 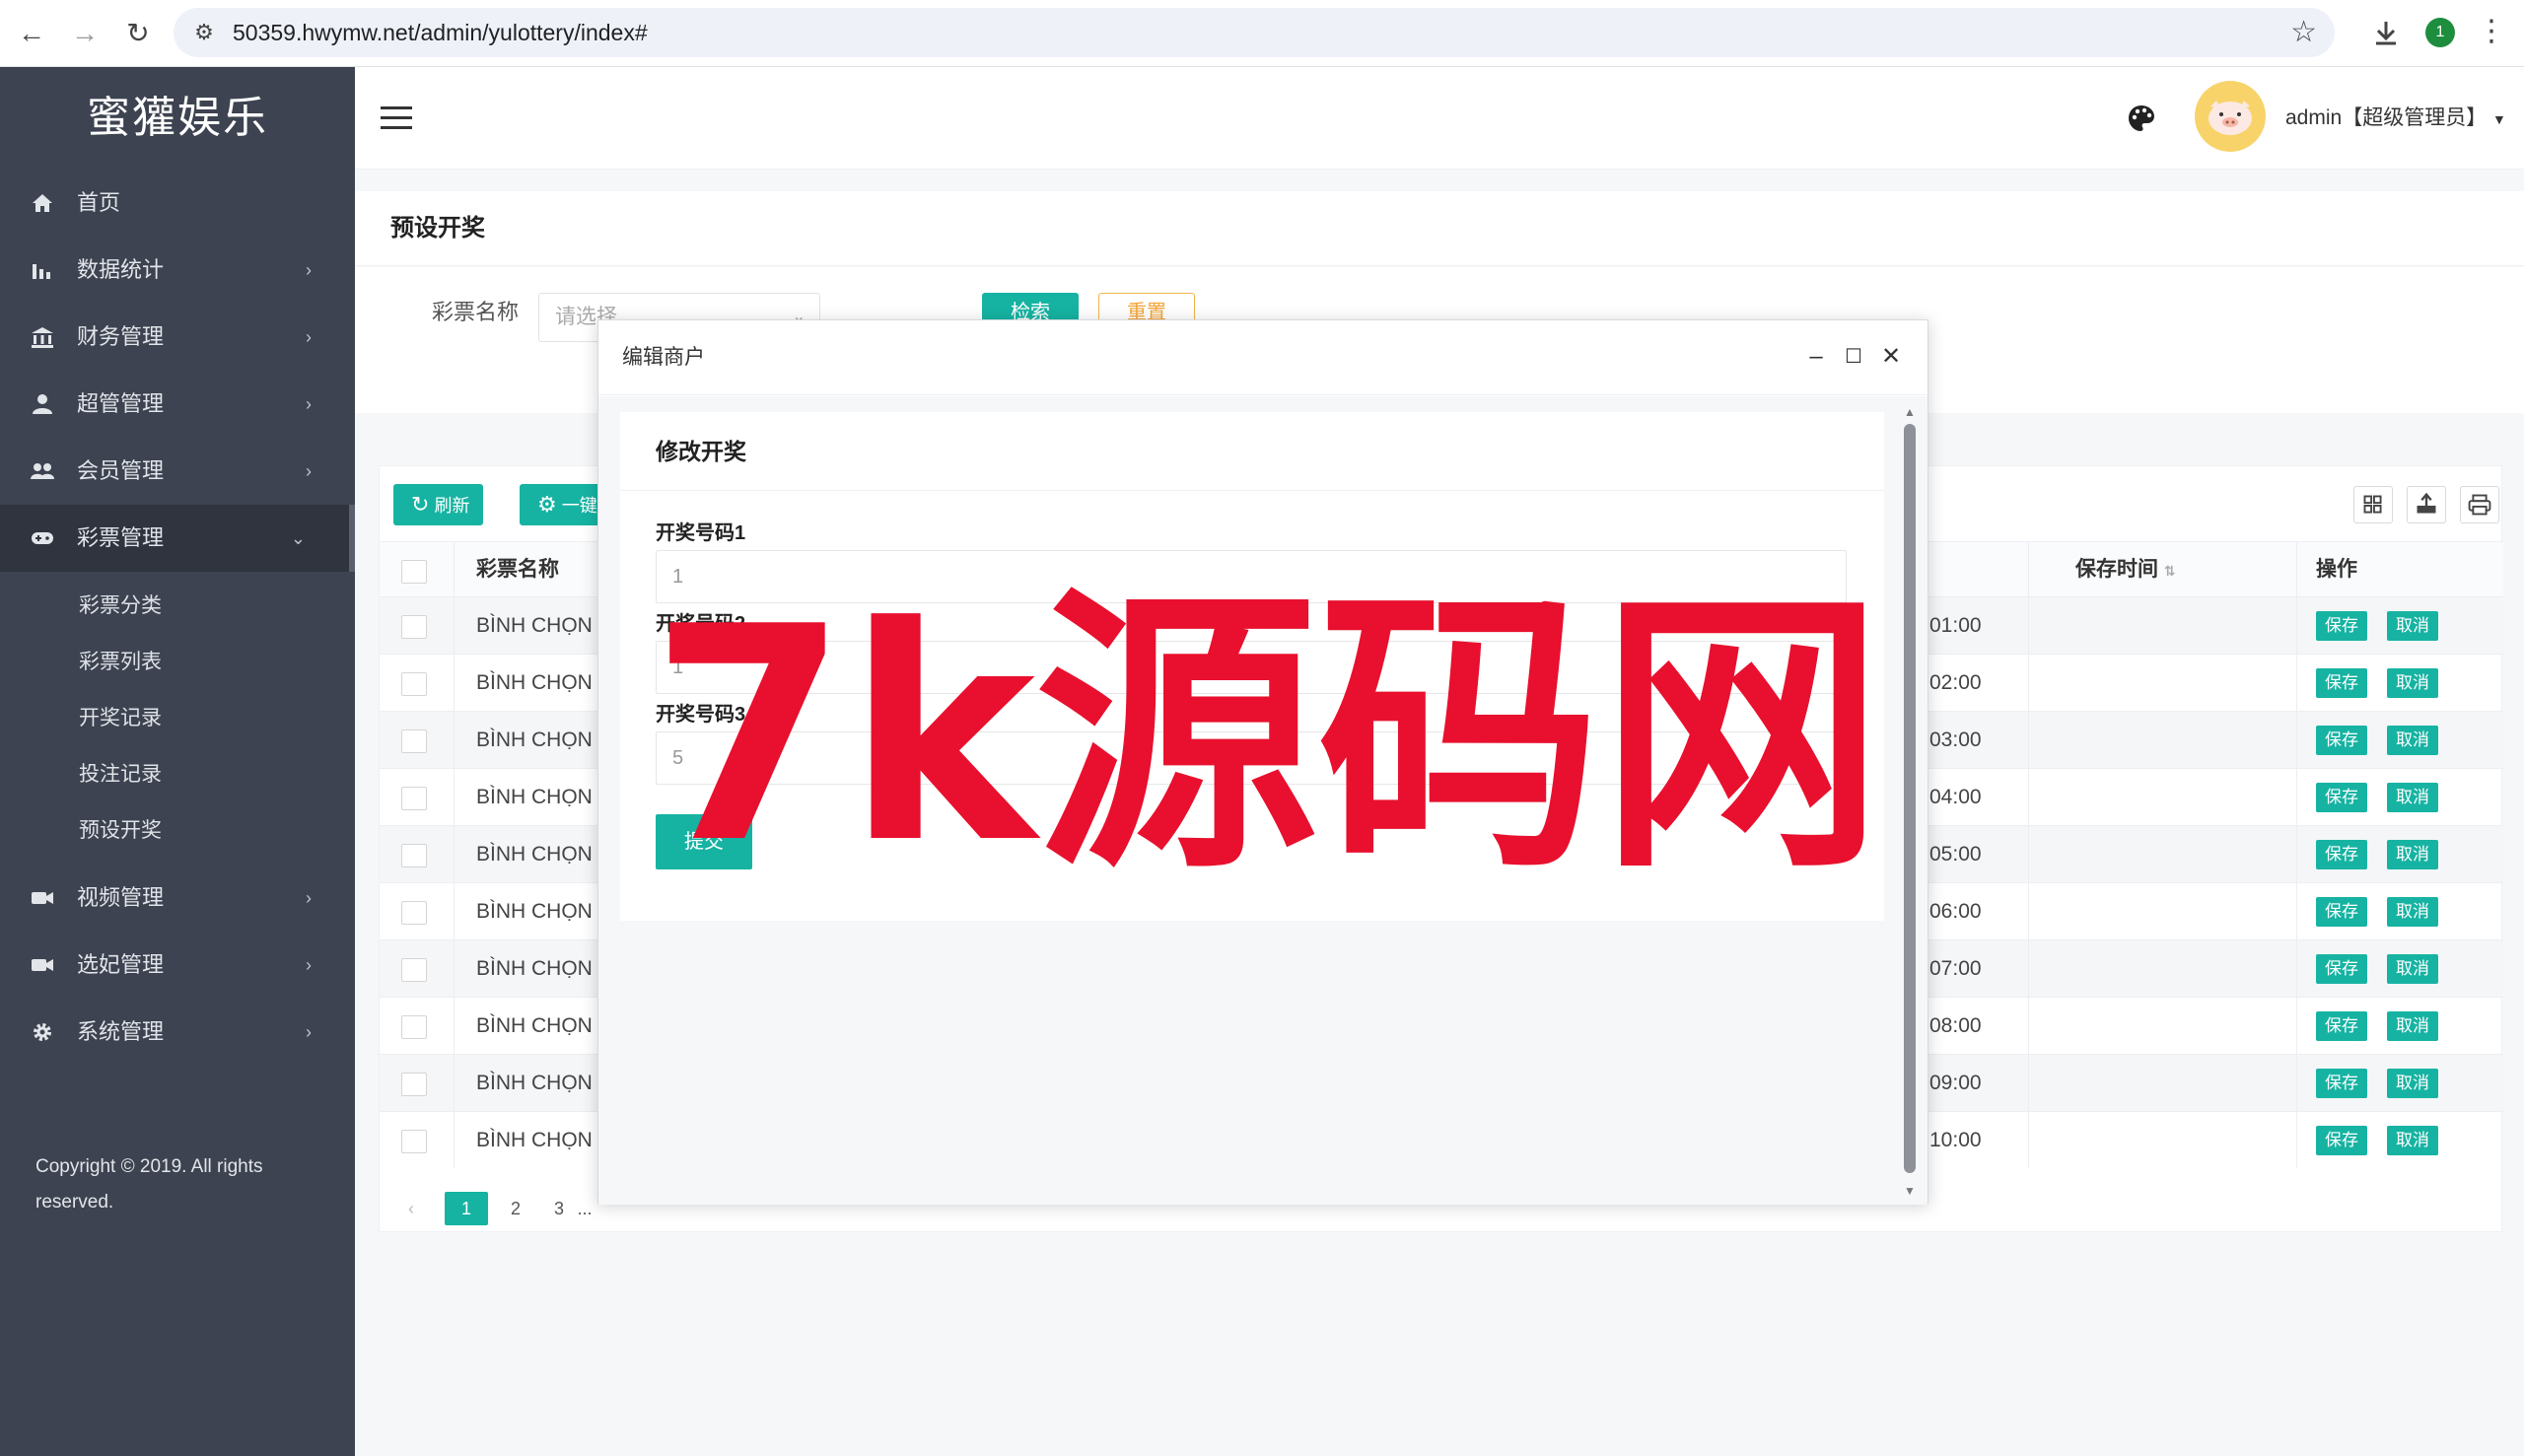 I want to click on cell-draw-time: 07:00, so click(x=1955, y=968).